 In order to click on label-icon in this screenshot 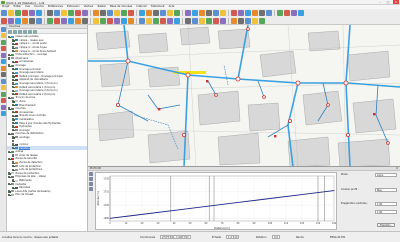, I will do `click(131, 13)`.